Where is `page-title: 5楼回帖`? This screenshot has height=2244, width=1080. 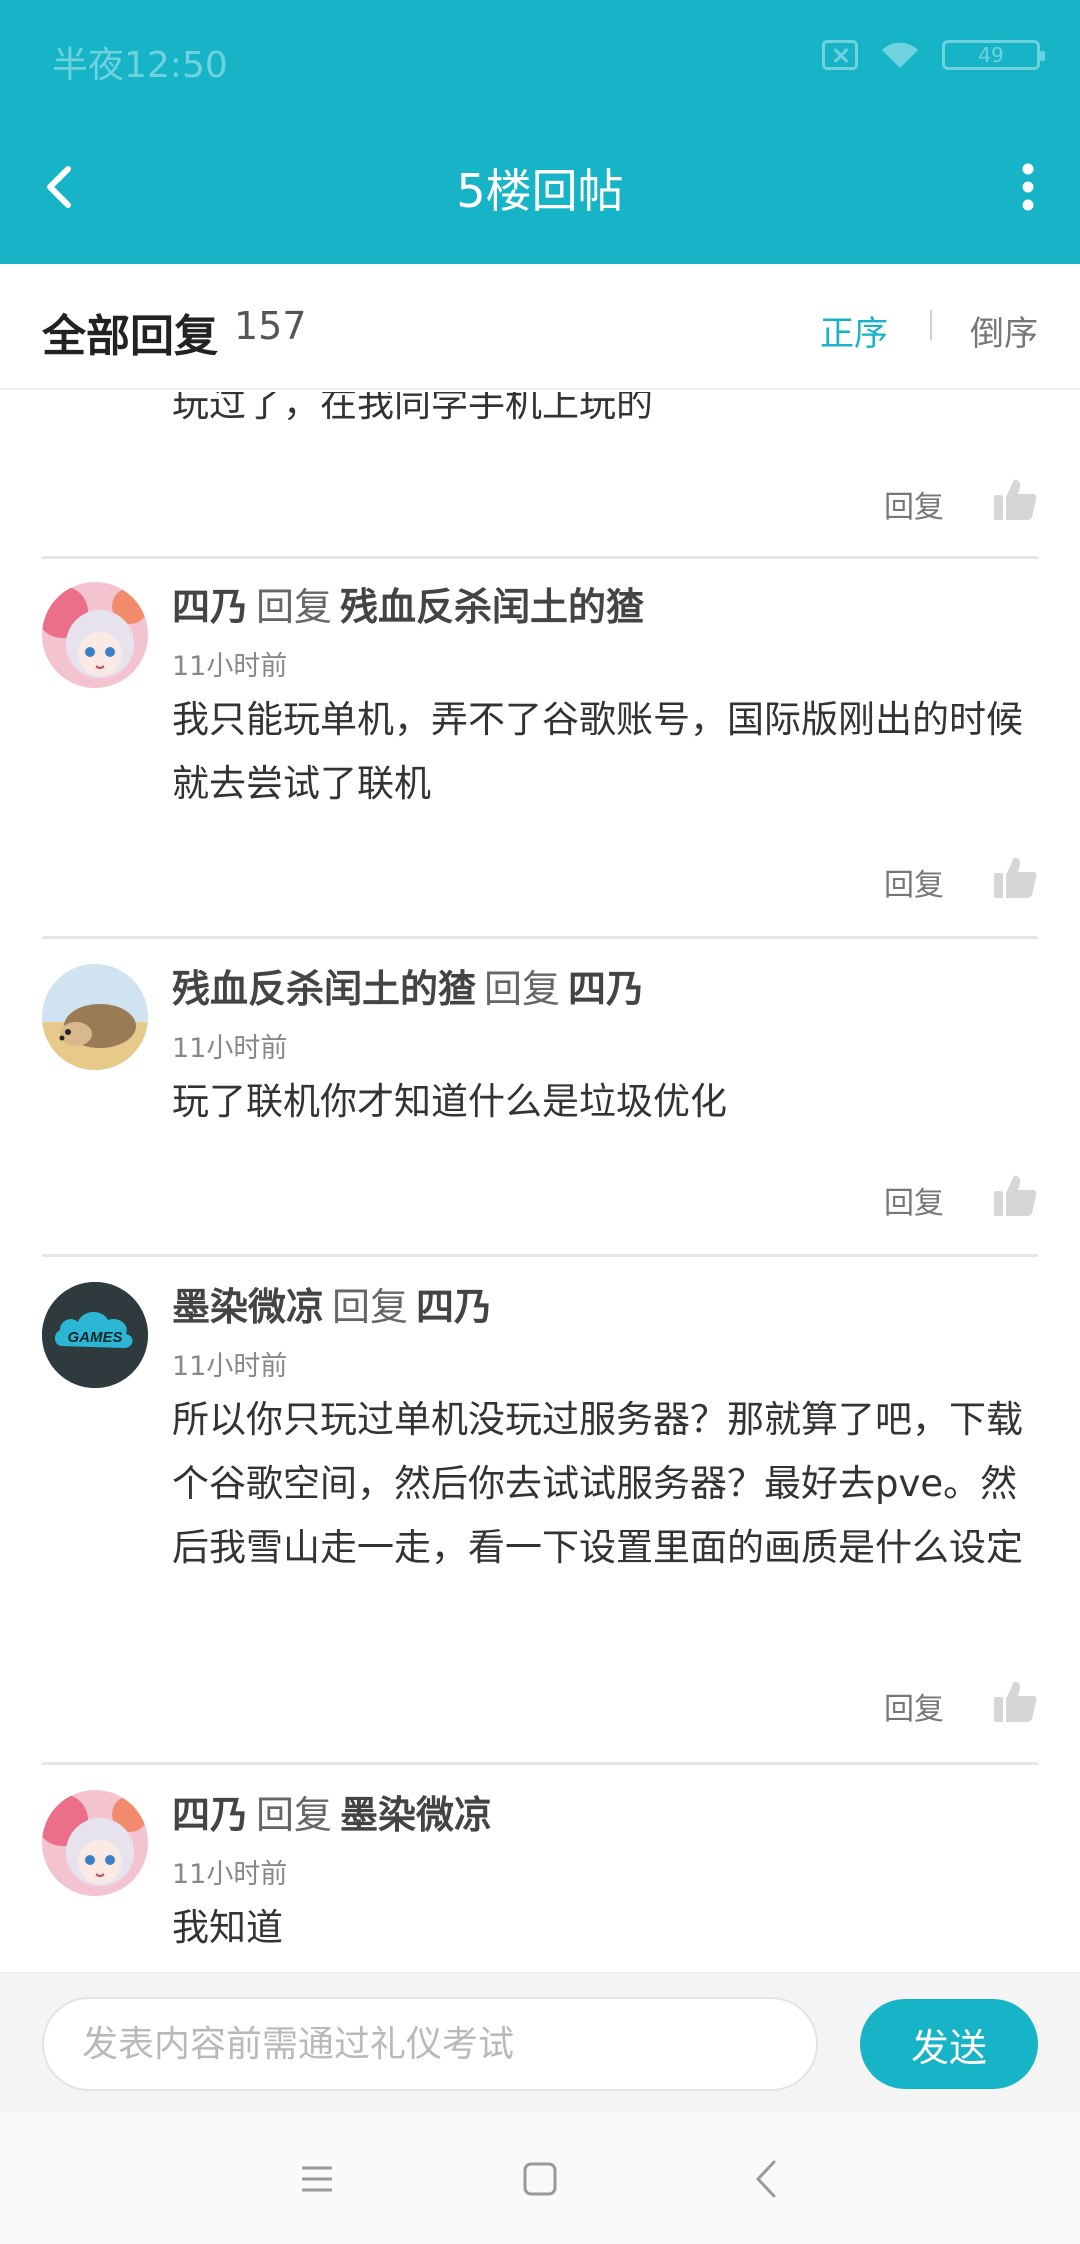 page-title: 5楼回帖 is located at coordinates (540, 191).